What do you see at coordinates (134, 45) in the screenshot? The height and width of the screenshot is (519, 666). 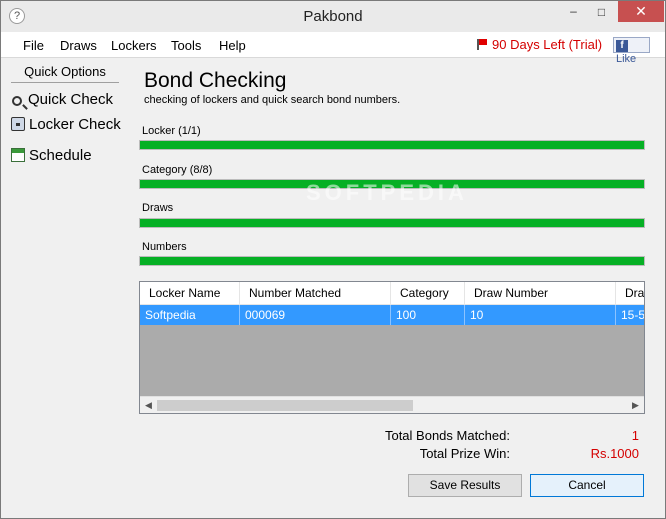 I see `menu-lockers: Lockers` at bounding box center [134, 45].